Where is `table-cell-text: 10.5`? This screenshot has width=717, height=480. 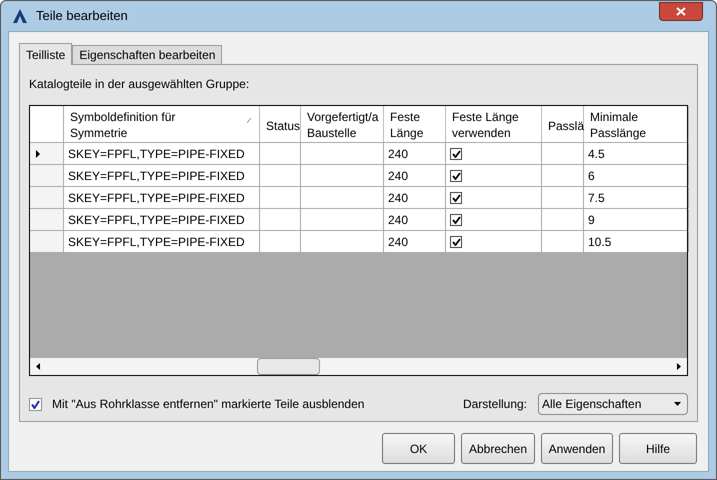 table-cell-text: 10.5 is located at coordinates (600, 242).